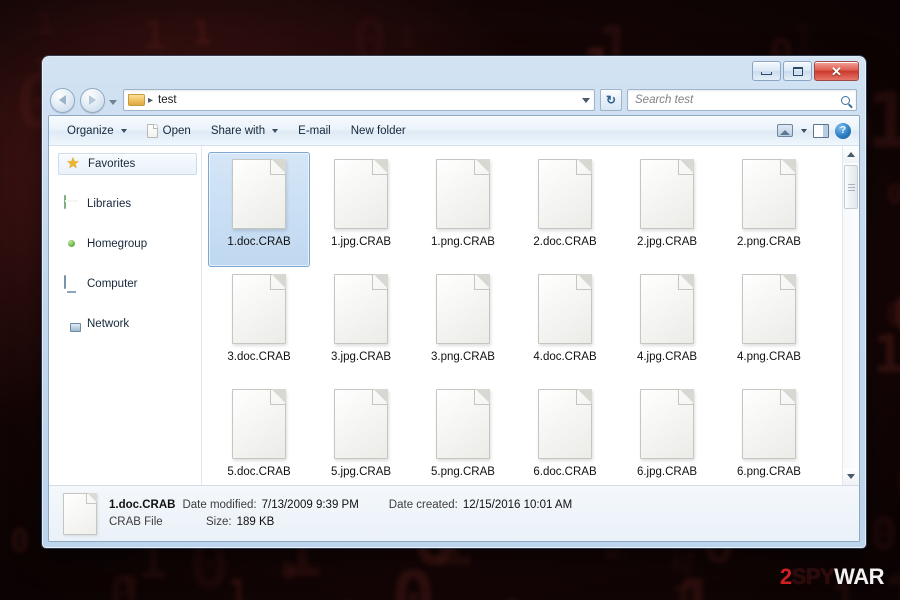 This screenshot has height=600, width=900. I want to click on file-item: 2.jpg.CRAB, so click(667, 209).